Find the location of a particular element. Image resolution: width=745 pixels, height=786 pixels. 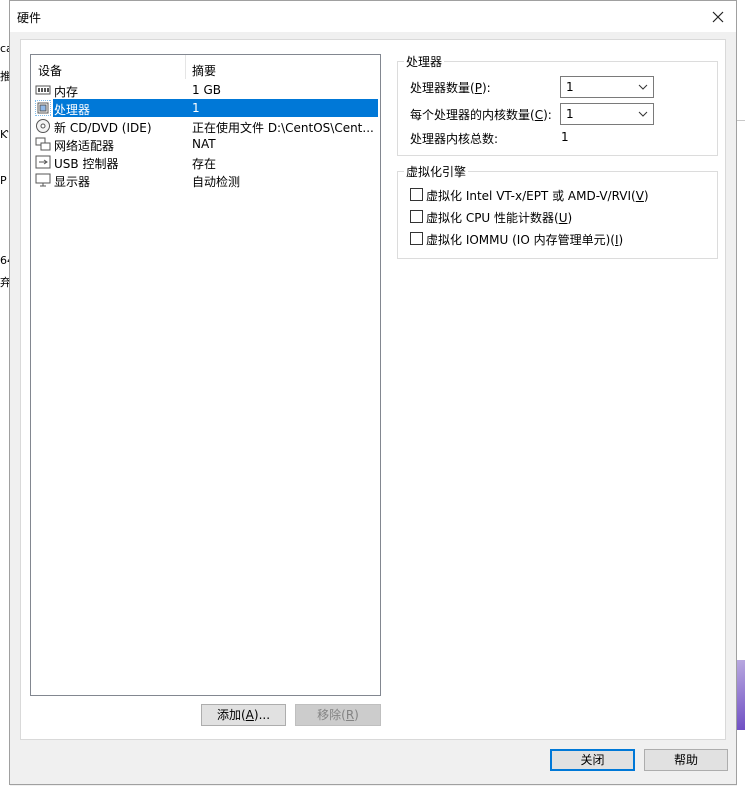

cores-per-processor-label: 每个处理器的内核数量(C): is located at coordinates (481, 114).